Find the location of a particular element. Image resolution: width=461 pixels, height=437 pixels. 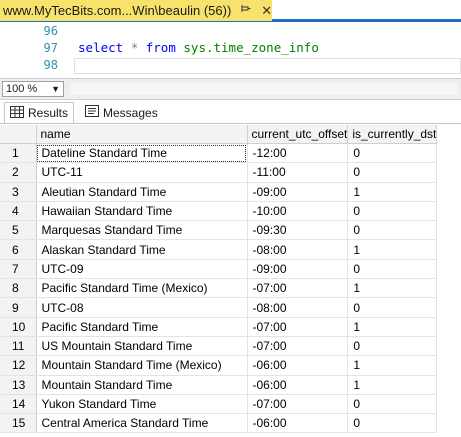

table-row: 10 Pacific Standard Time -07:00 1 is located at coordinates (219, 327).